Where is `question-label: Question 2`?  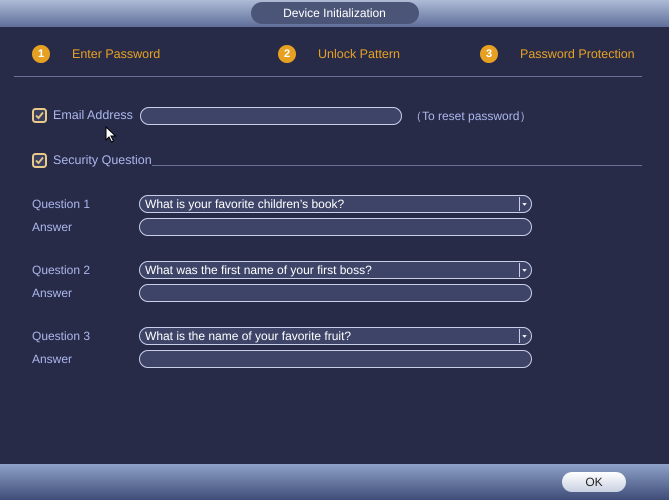
question-label: Question 2 is located at coordinates (62, 270).